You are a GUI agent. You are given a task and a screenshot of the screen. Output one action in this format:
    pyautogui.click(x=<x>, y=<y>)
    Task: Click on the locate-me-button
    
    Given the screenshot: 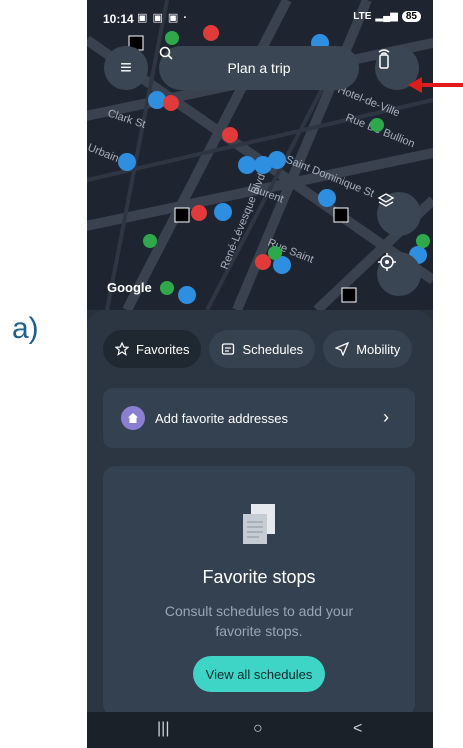 What is the action you would take?
    pyautogui.click(x=399, y=274)
    